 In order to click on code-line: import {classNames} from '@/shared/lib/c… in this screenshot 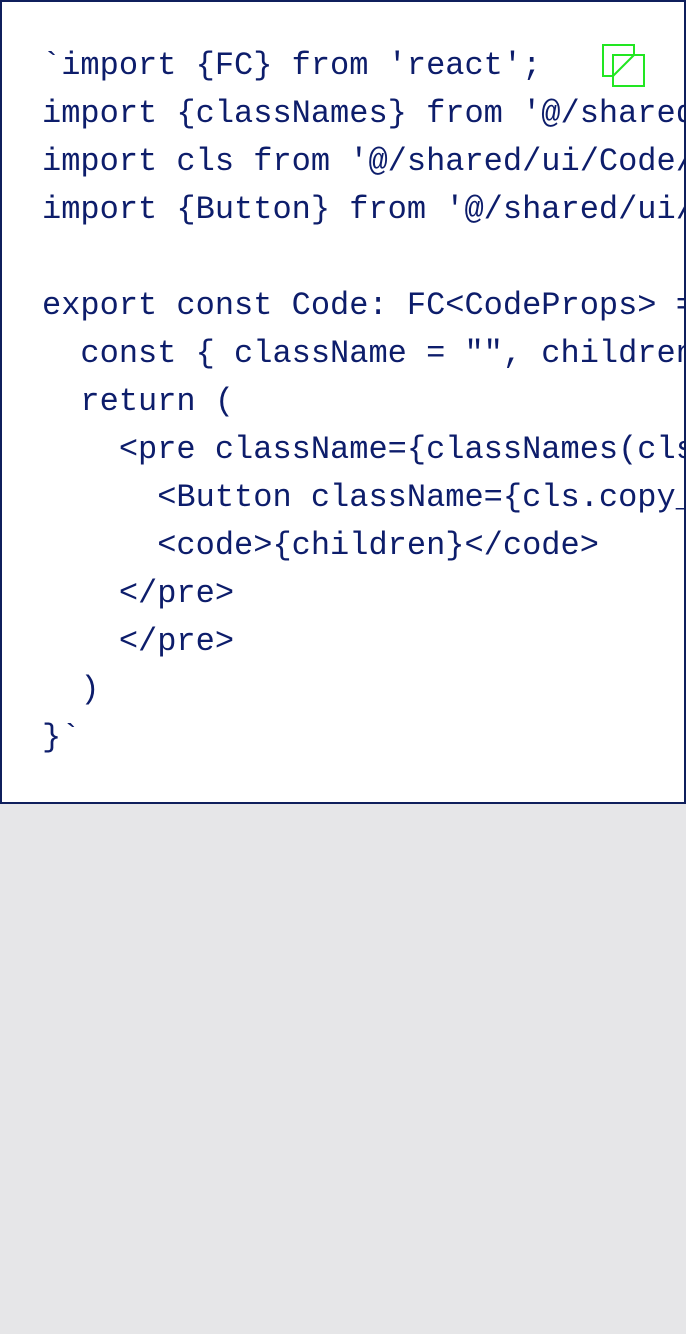, I will do `click(364, 113)`.